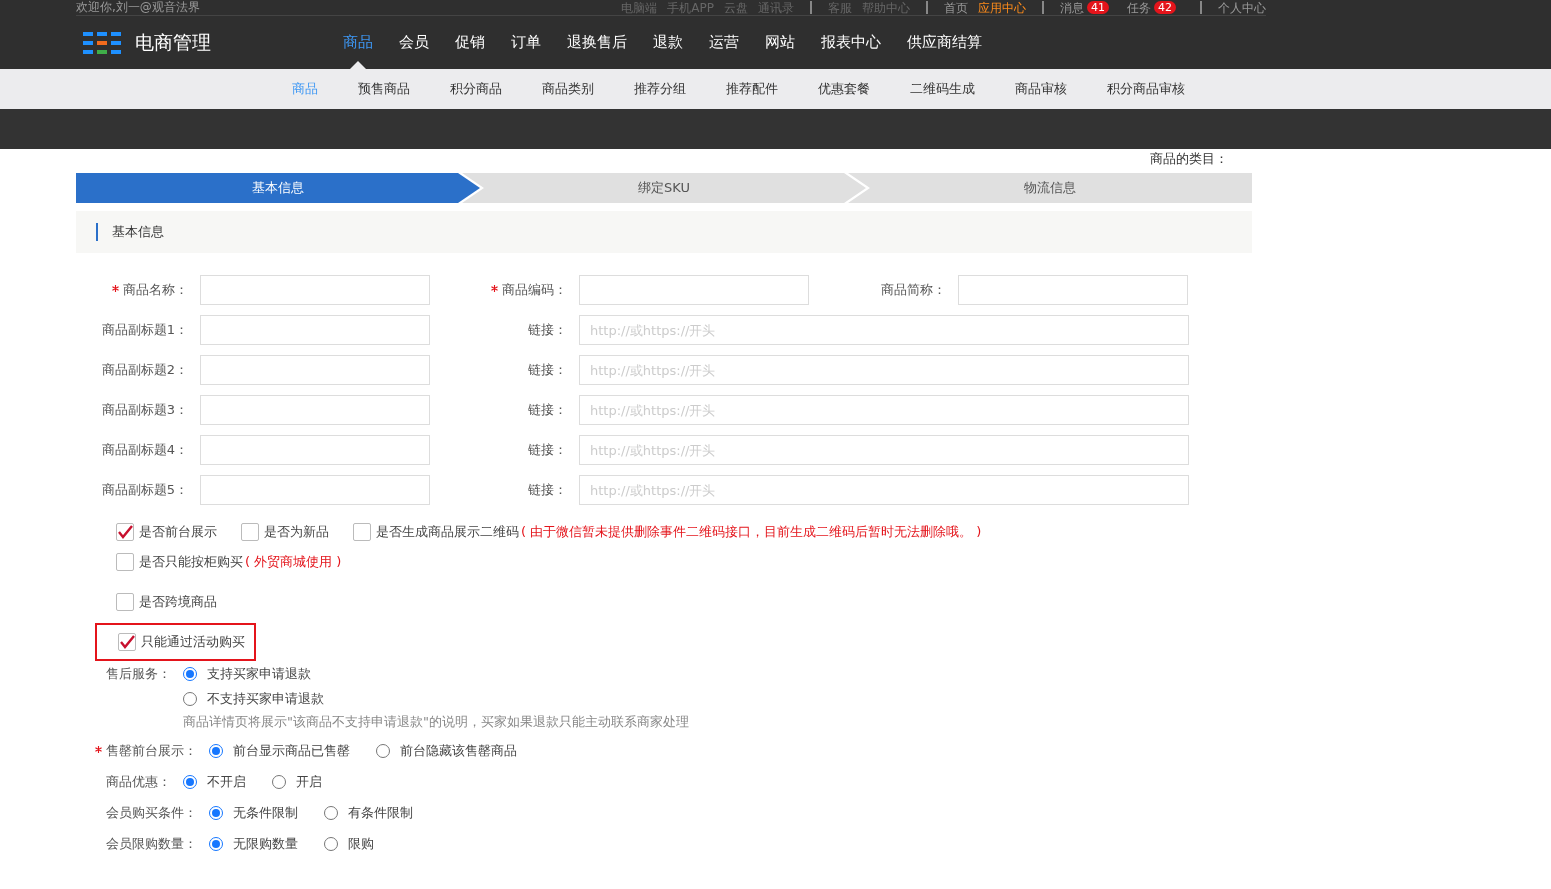  What do you see at coordinates (138, 781) in the screenshot?
I see `radio-group-label: 商品优惠：` at bounding box center [138, 781].